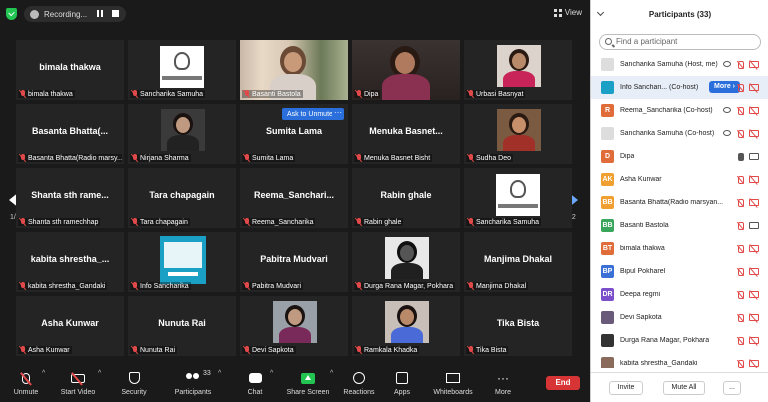 This screenshot has width=768, height=402. Describe the element at coordinates (70, 70) in the screenshot. I see `video-tile: bimala thakwa bimala thakwa` at that location.